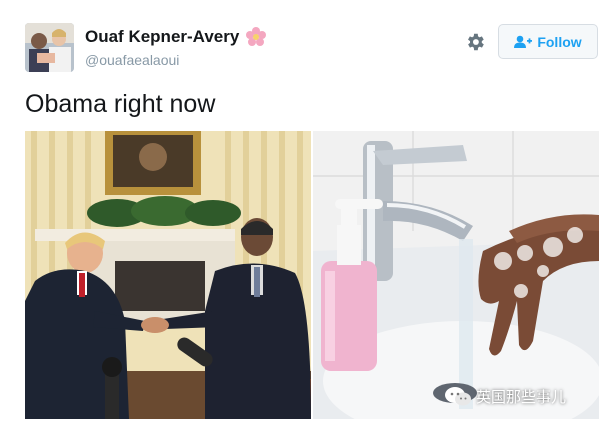 This screenshot has height=428, width=614. Describe the element at coordinates (523, 41) in the screenshot. I see `add-user-icon` at that location.